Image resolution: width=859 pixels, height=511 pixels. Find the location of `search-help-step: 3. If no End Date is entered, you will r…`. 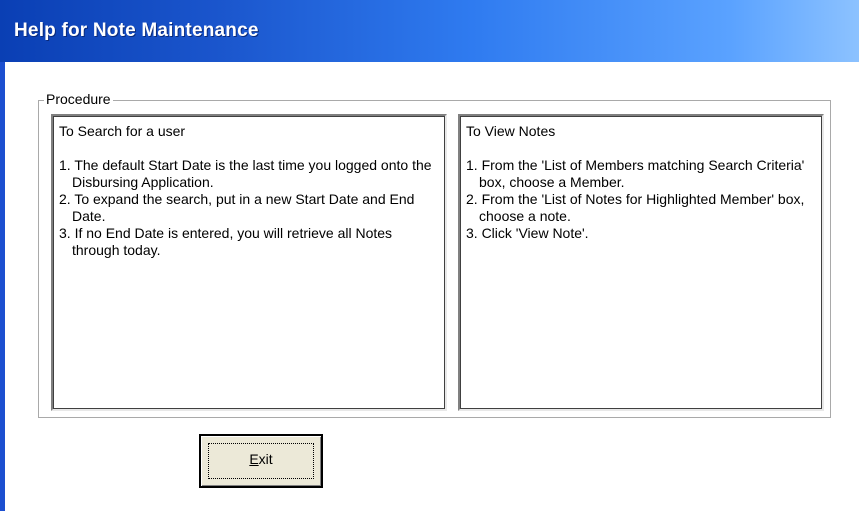

search-help-step: 3. If no End Date is entered, you will r… is located at coordinates (226, 241).